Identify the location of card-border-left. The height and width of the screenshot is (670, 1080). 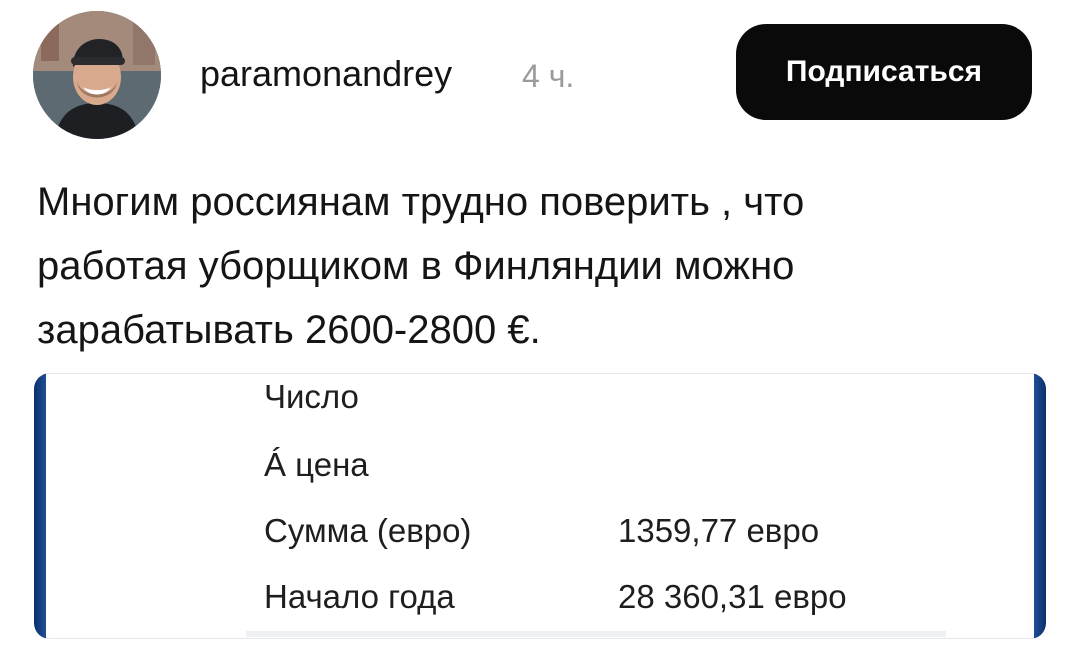
(40, 506).